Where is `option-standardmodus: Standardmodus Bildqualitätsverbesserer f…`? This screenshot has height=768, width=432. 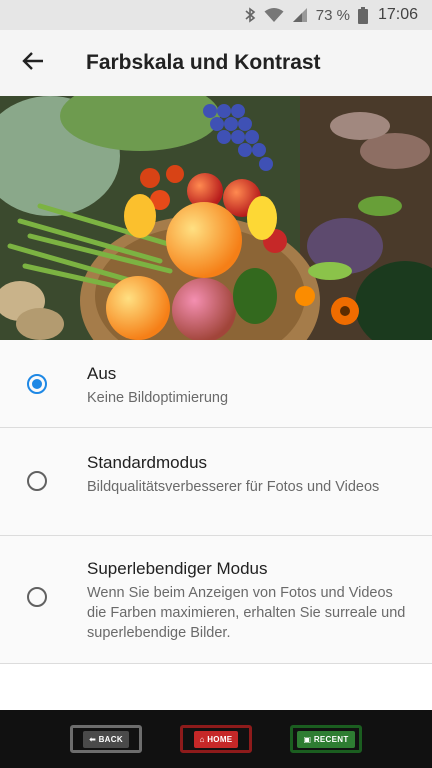 option-standardmodus: Standardmodus Bildqualitätsverbesserer f… is located at coordinates (216, 482).